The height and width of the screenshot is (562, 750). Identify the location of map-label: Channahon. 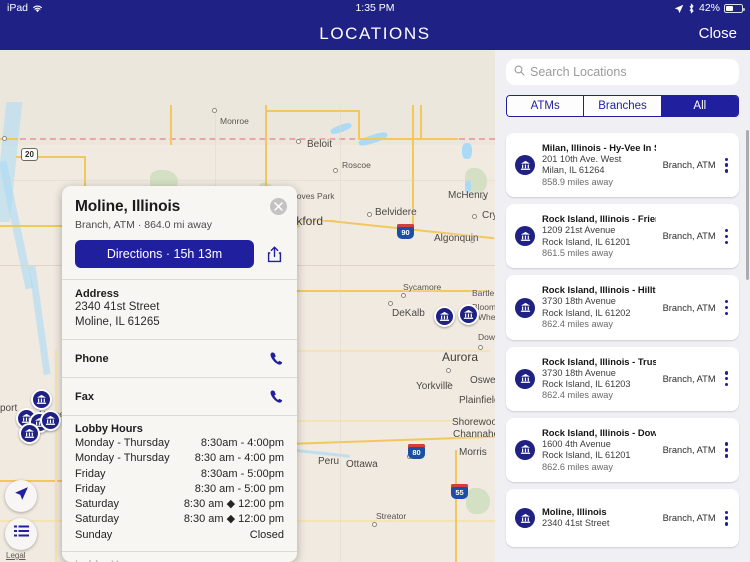
(474, 434).